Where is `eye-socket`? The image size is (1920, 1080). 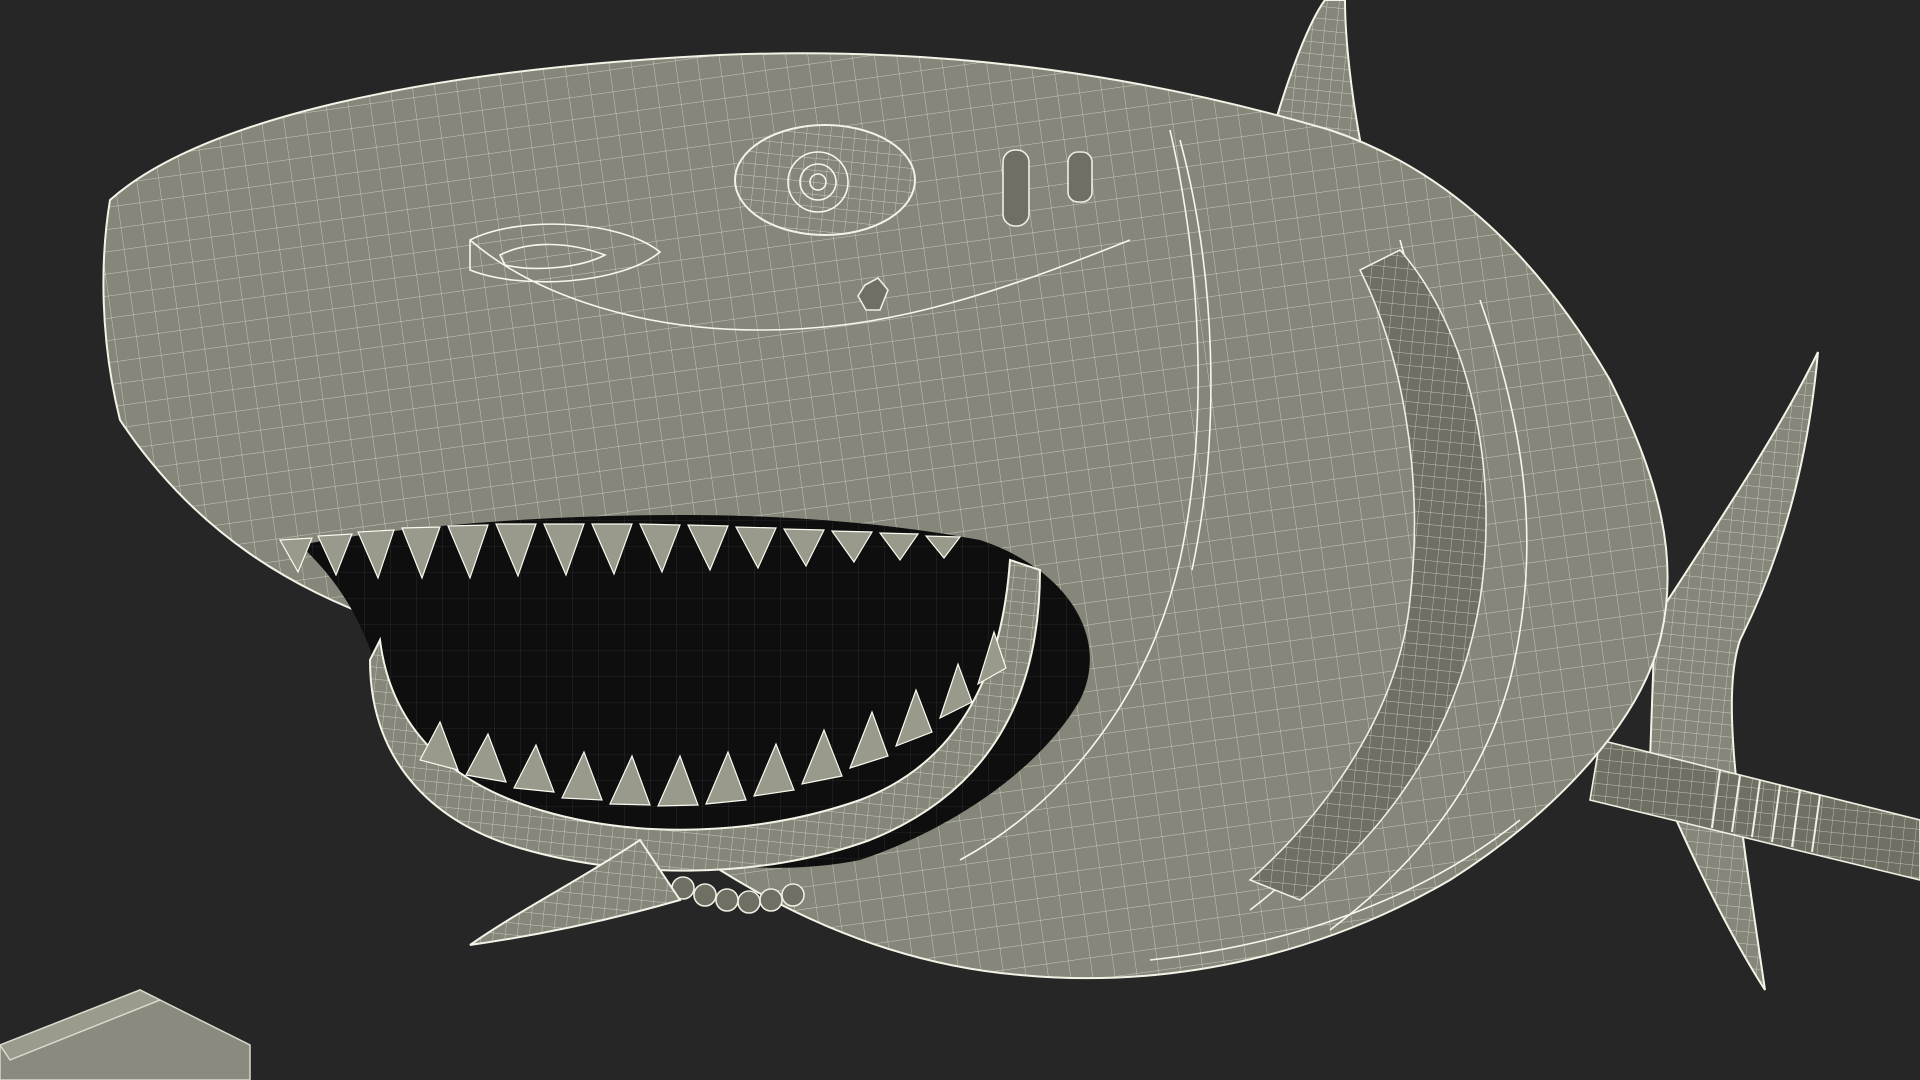
eye-socket is located at coordinates (825, 180).